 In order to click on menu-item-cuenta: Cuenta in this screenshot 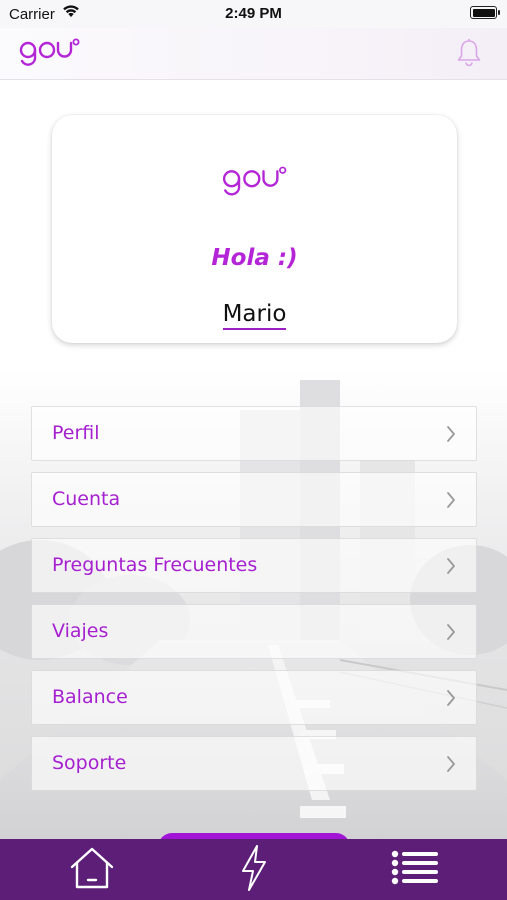, I will do `click(254, 499)`.